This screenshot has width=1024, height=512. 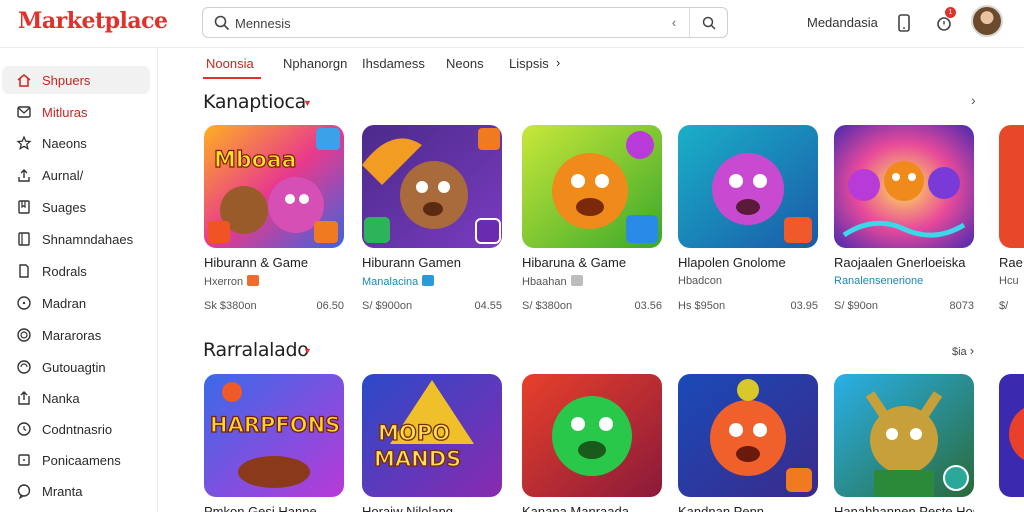 I want to click on sidebar-item-label: Shnamndahaes, so click(x=88, y=239).